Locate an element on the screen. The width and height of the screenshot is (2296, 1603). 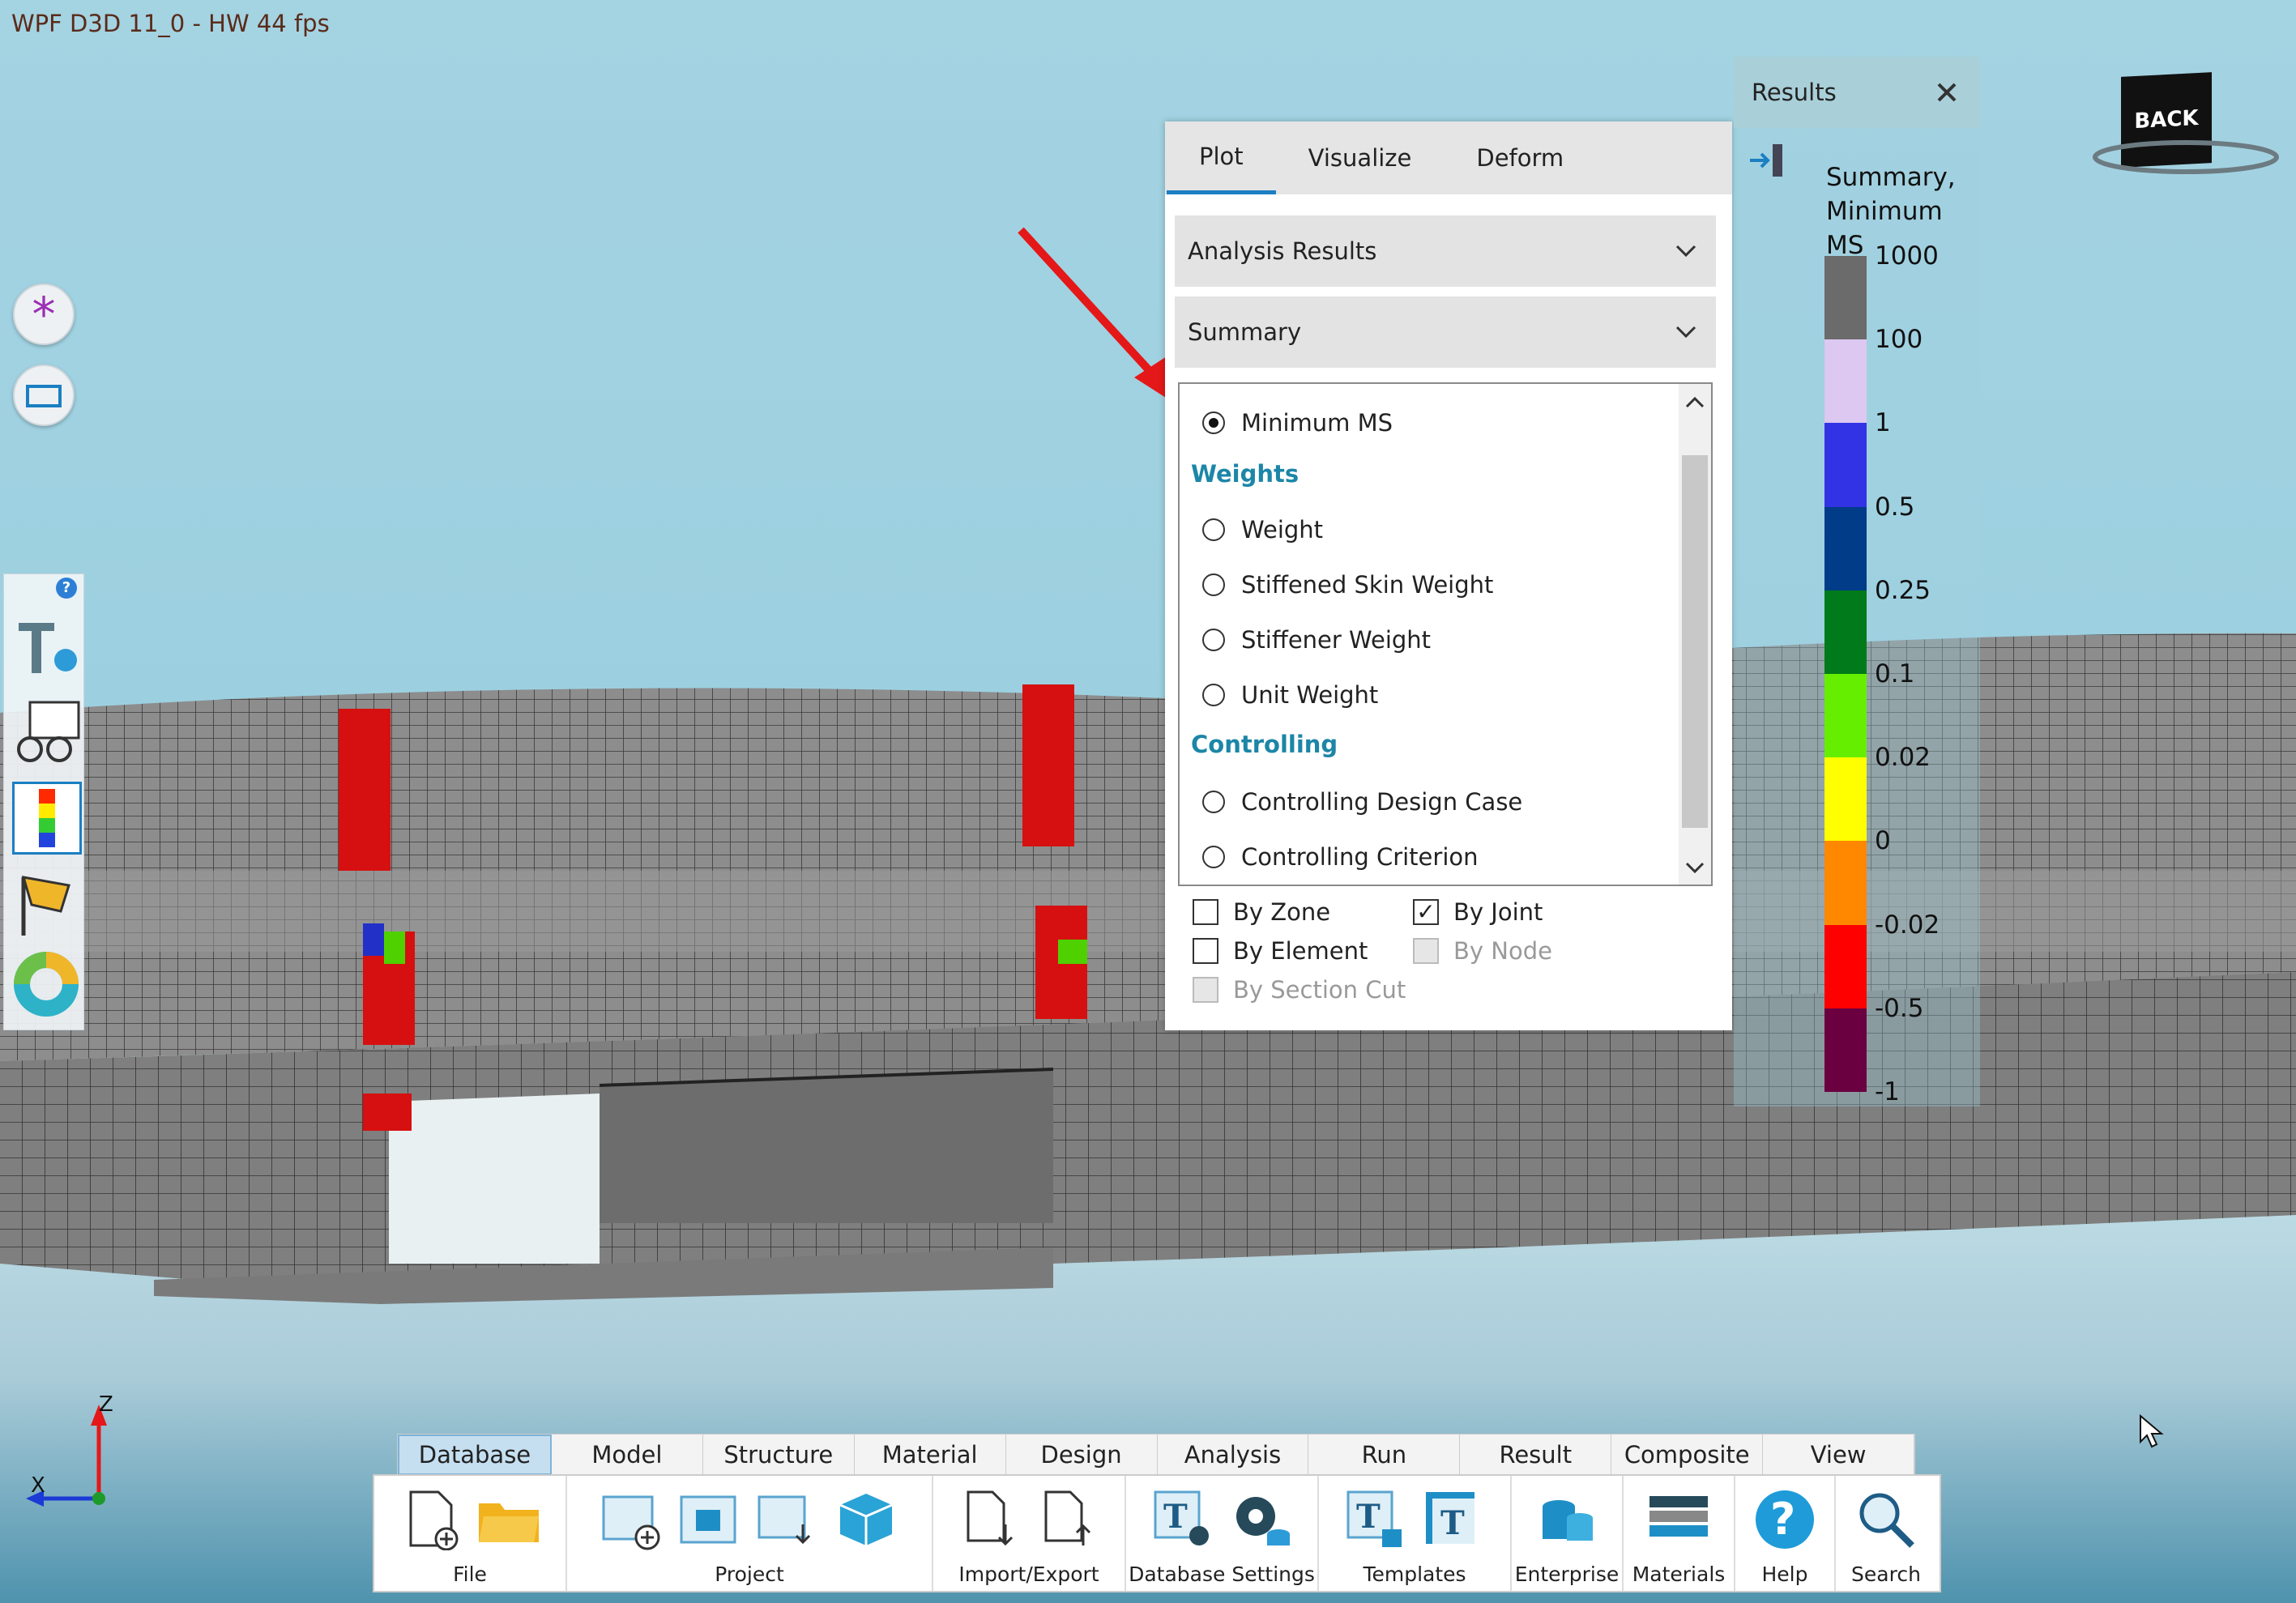
help-icon: ? is located at coordinates (1784, 1519).